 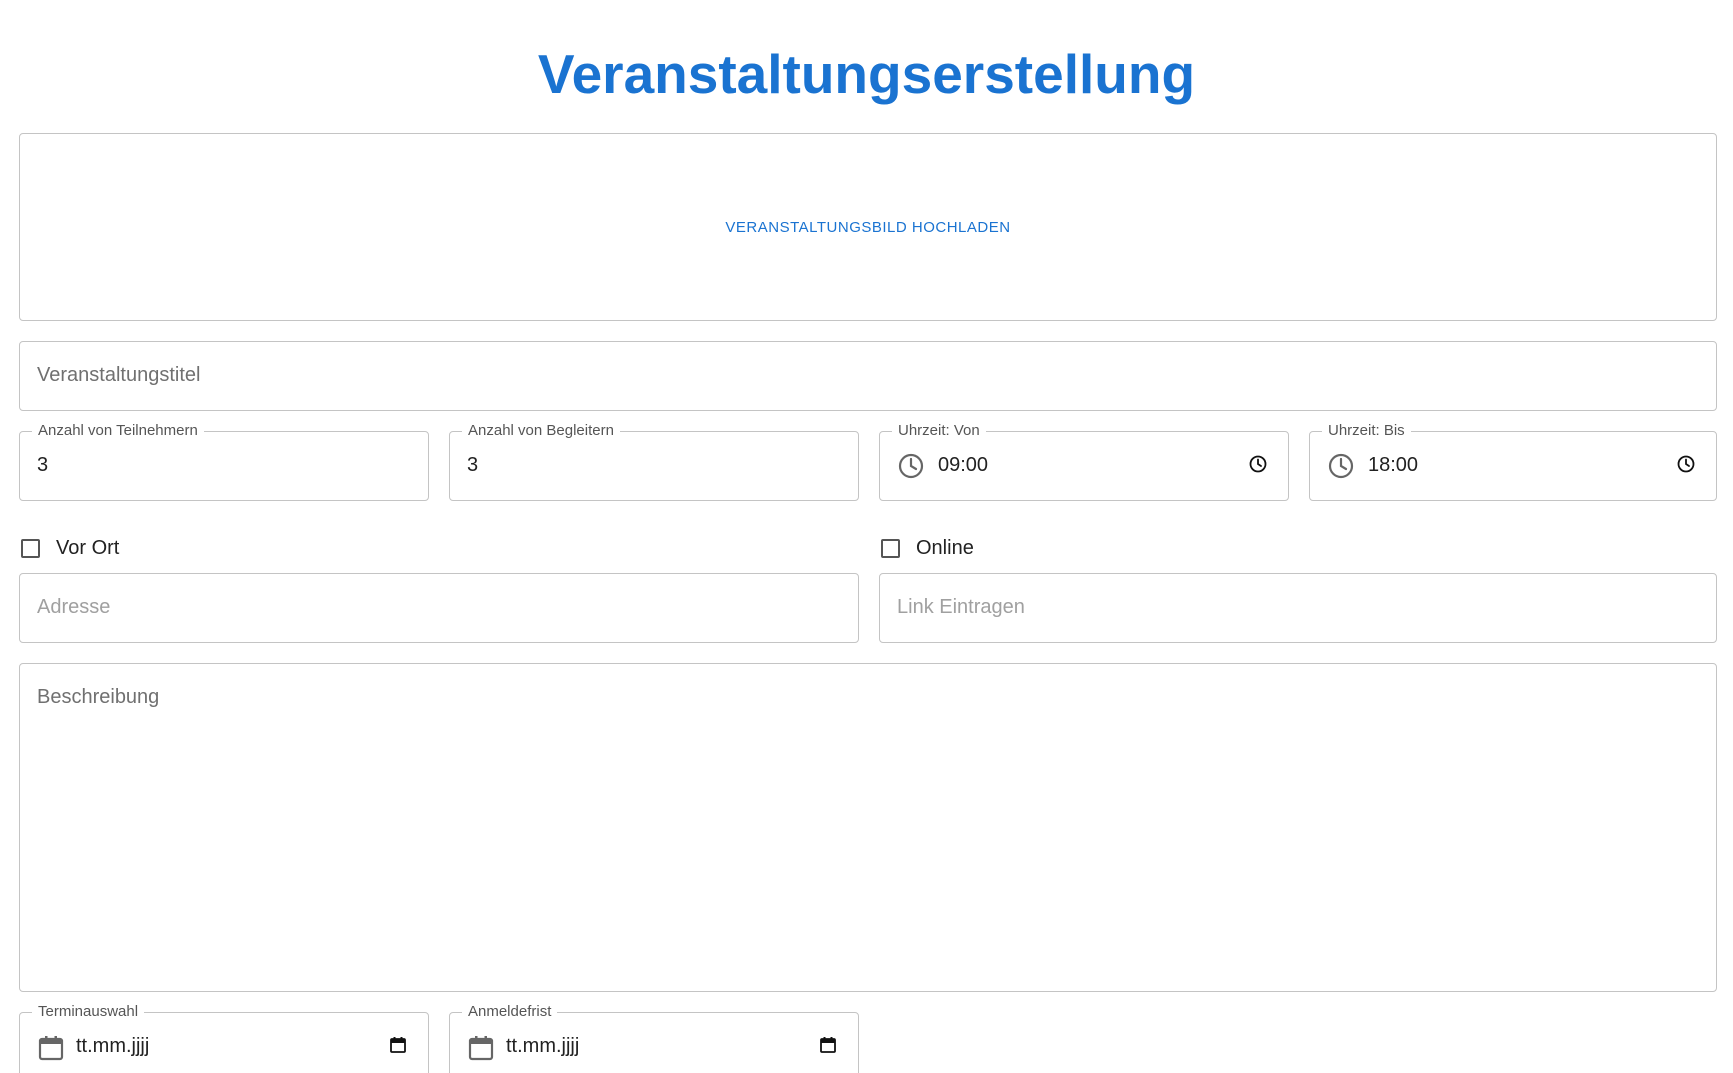 What do you see at coordinates (654, 461) in the screenshot?
I see `companions-field: Anzahl von Begleitern 3` at bounding box center [654, 461].